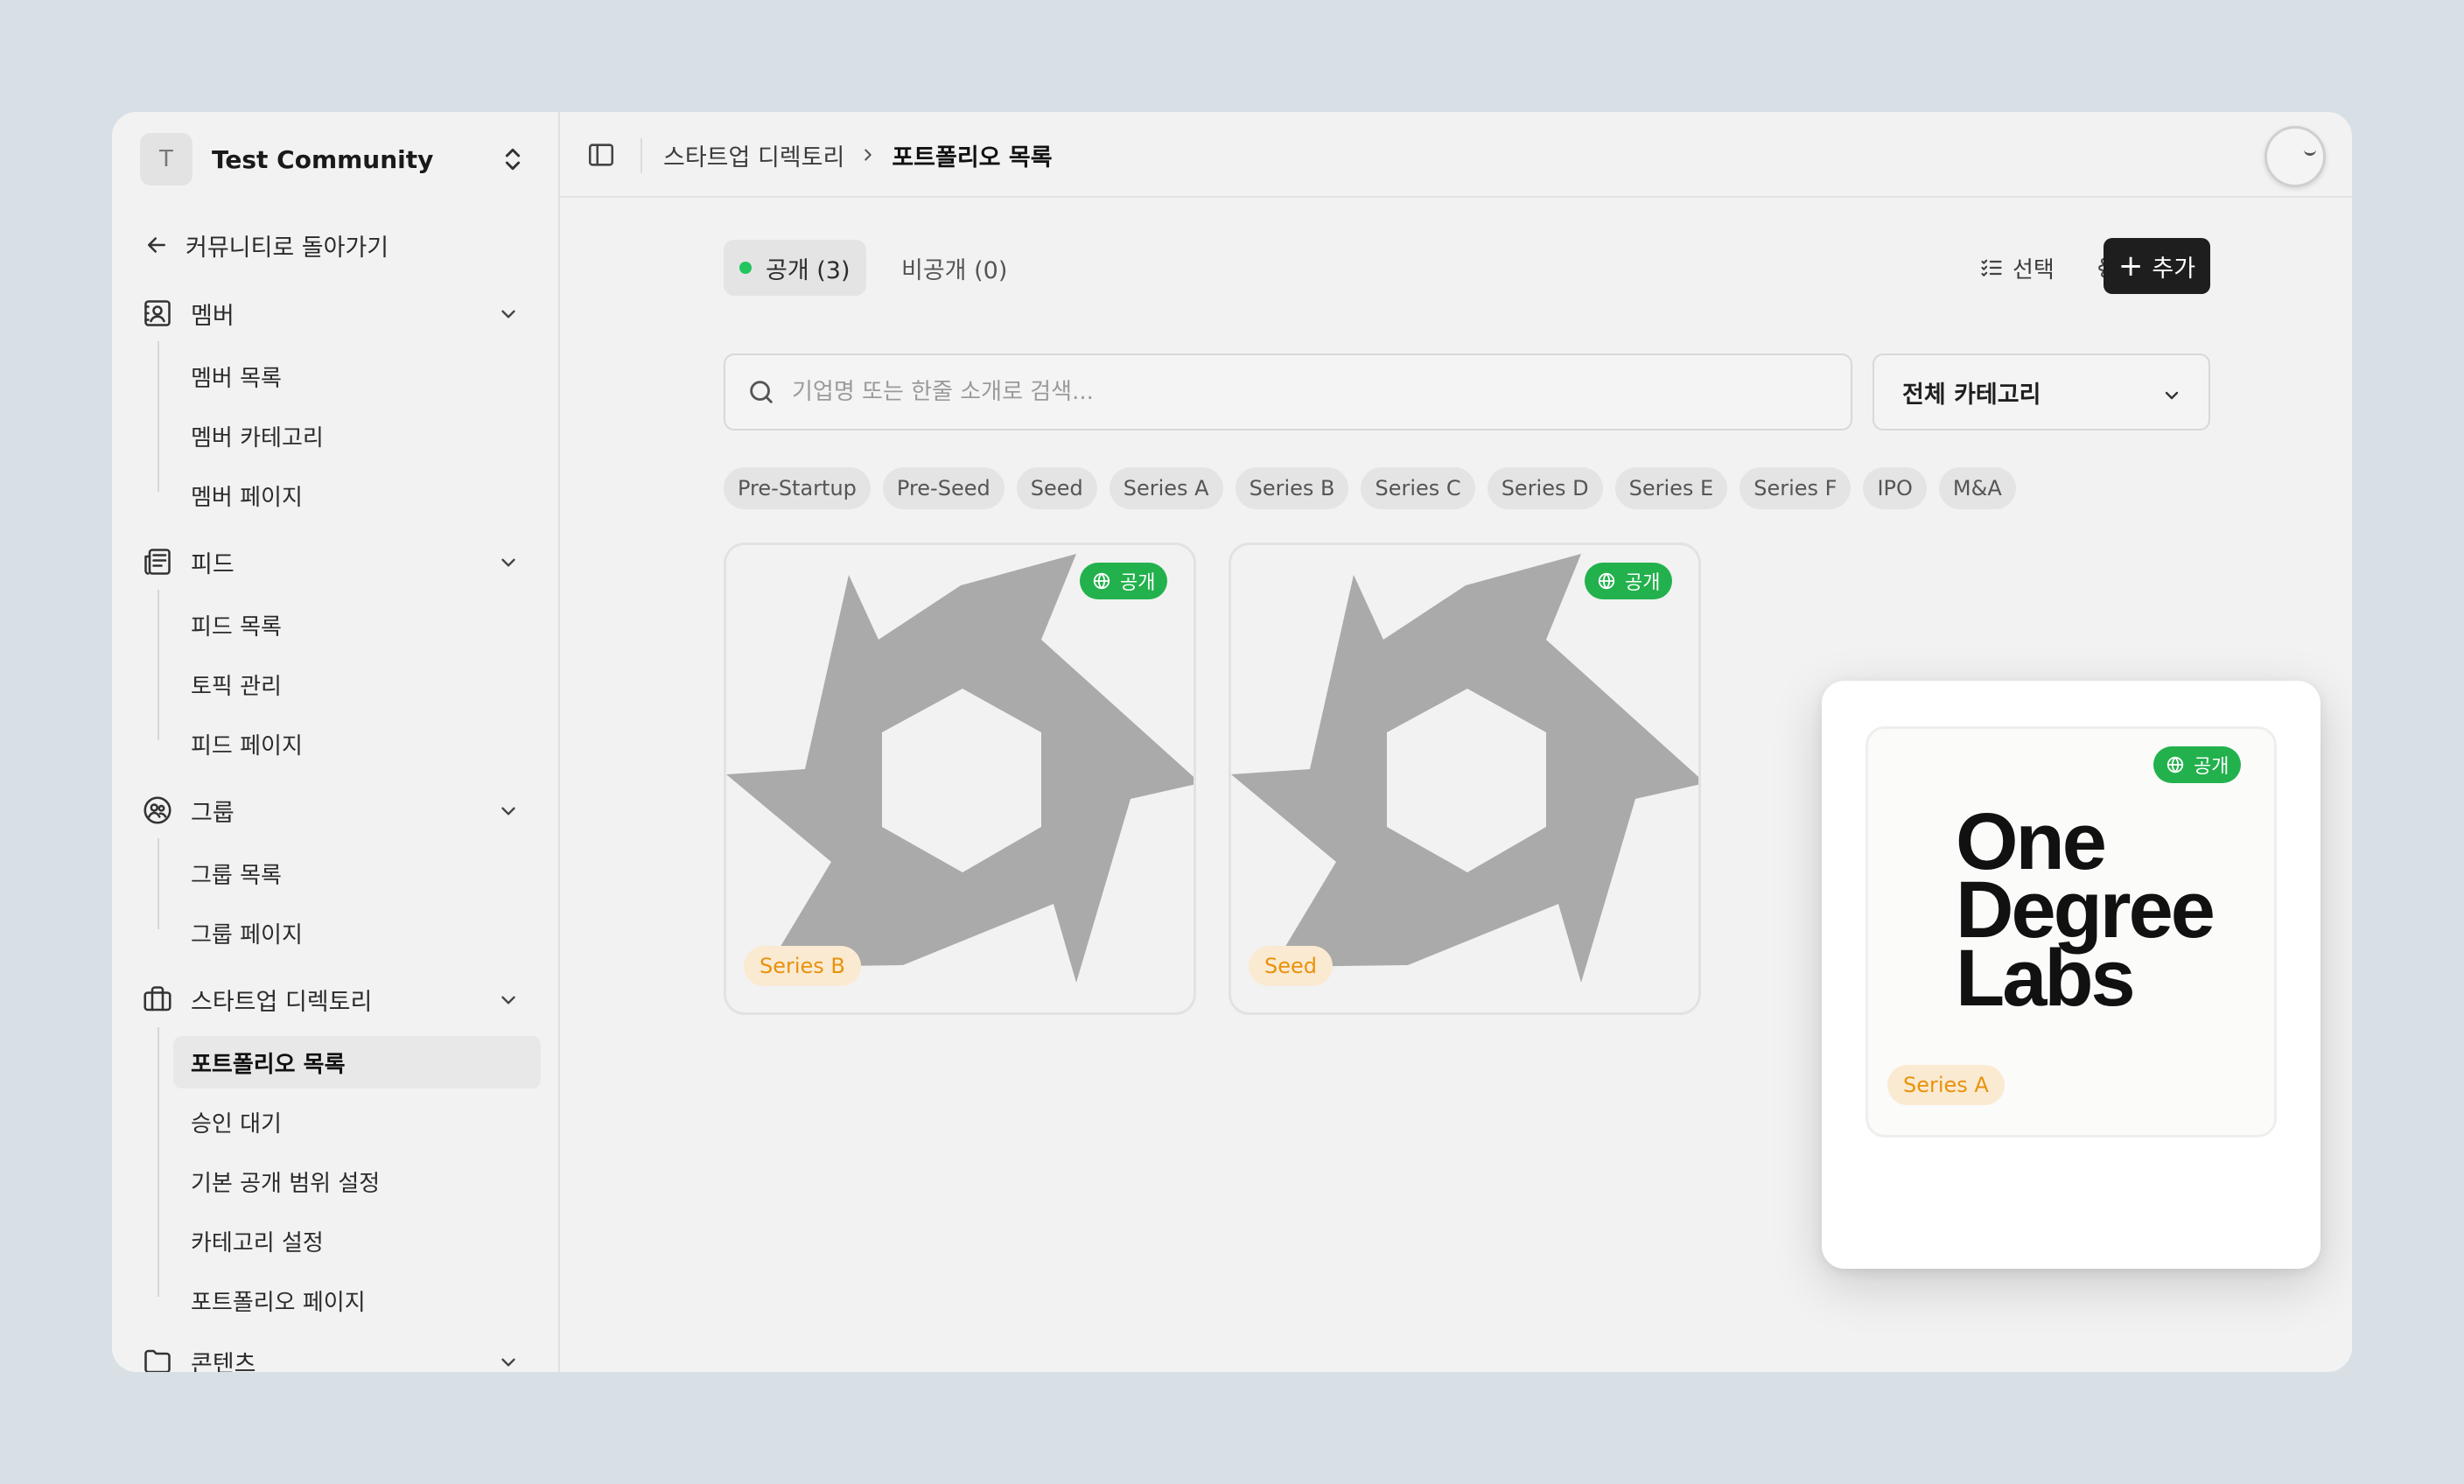 The image size is (2464, 1484). I want to click on stage-chip: Series C, so click(1418, 488).